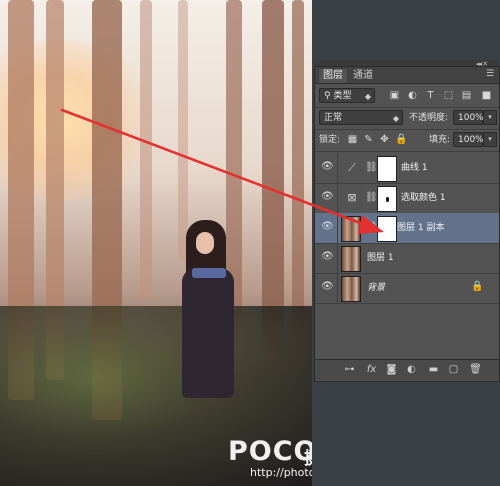 The height and width of the screenshot is (486, 500). Describe the element at coordinates (352, 197) in the screenshot. I see `selective-color-icon: ⊠` at that location.